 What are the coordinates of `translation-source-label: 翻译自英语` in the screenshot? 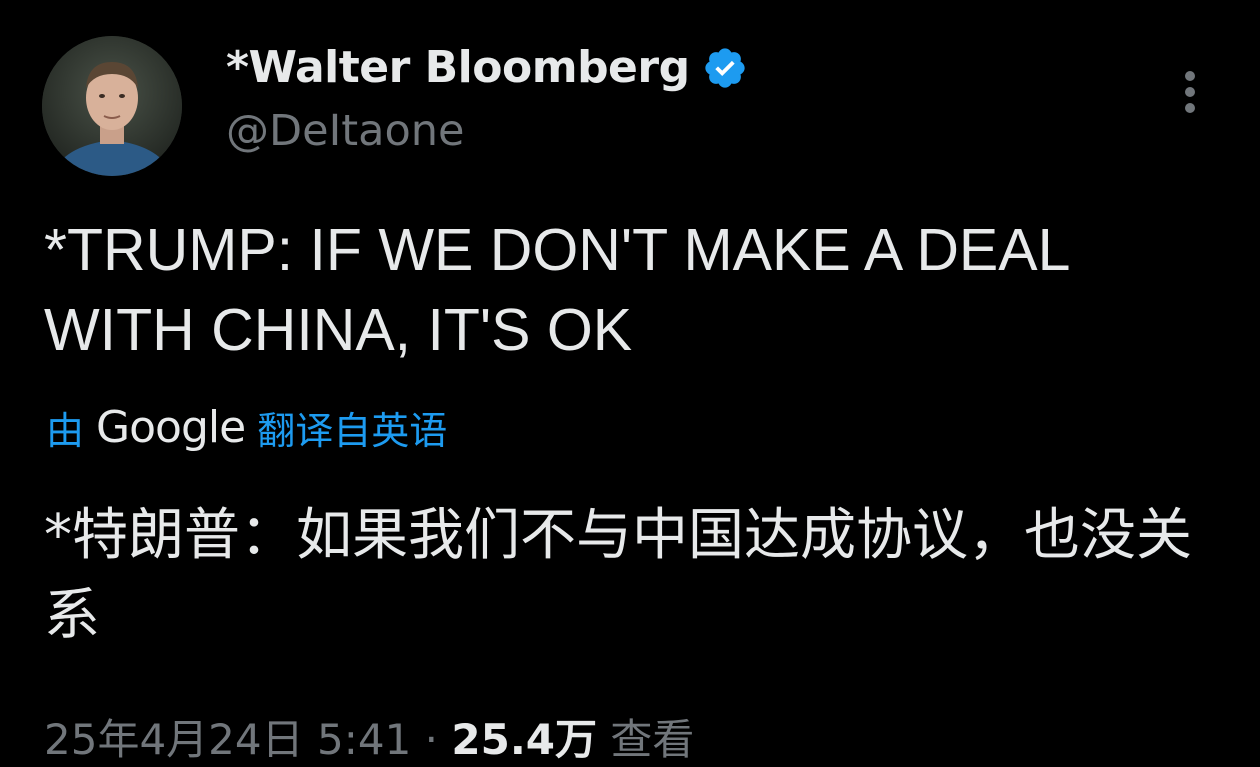 It's located at (352, 427).